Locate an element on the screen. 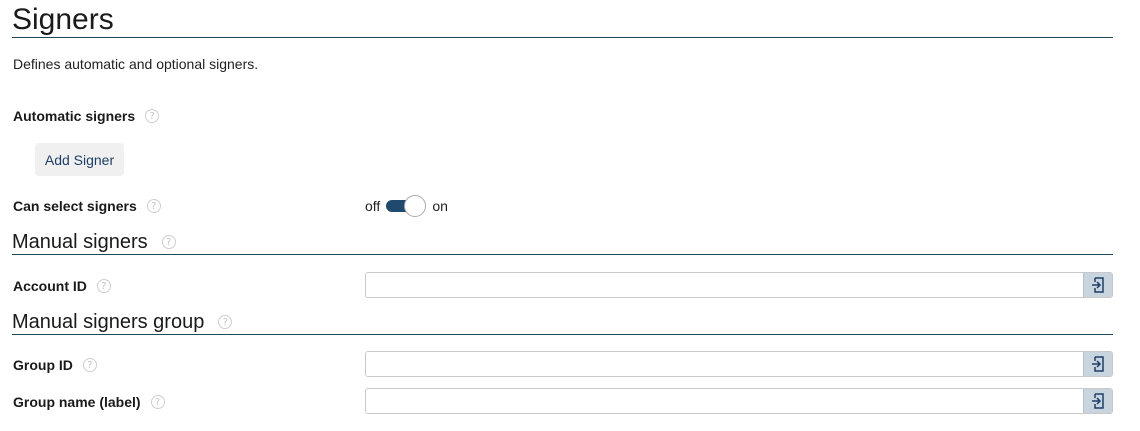 The image size is (1140, 431). group-name-select-button is located at coordinates (1097, 401).